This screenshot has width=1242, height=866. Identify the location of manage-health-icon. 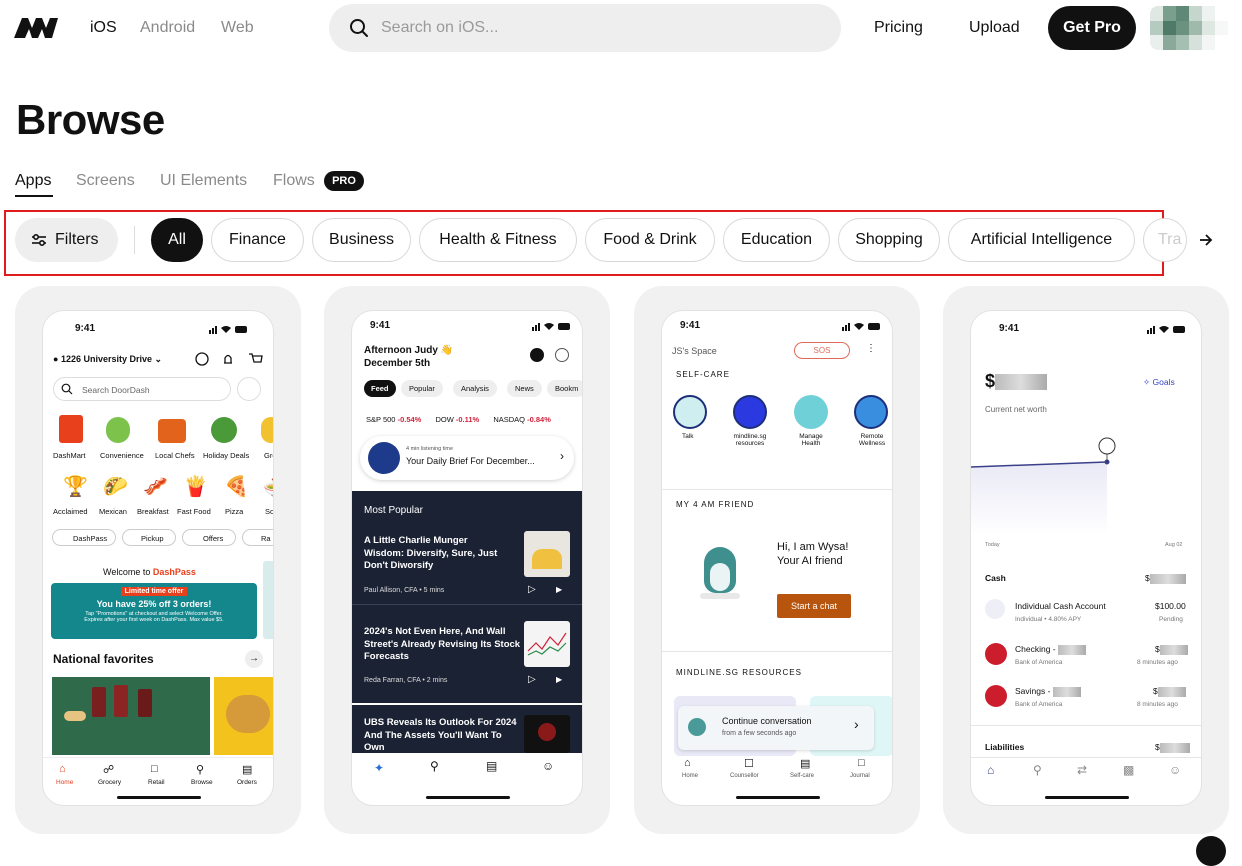
(811, 412).